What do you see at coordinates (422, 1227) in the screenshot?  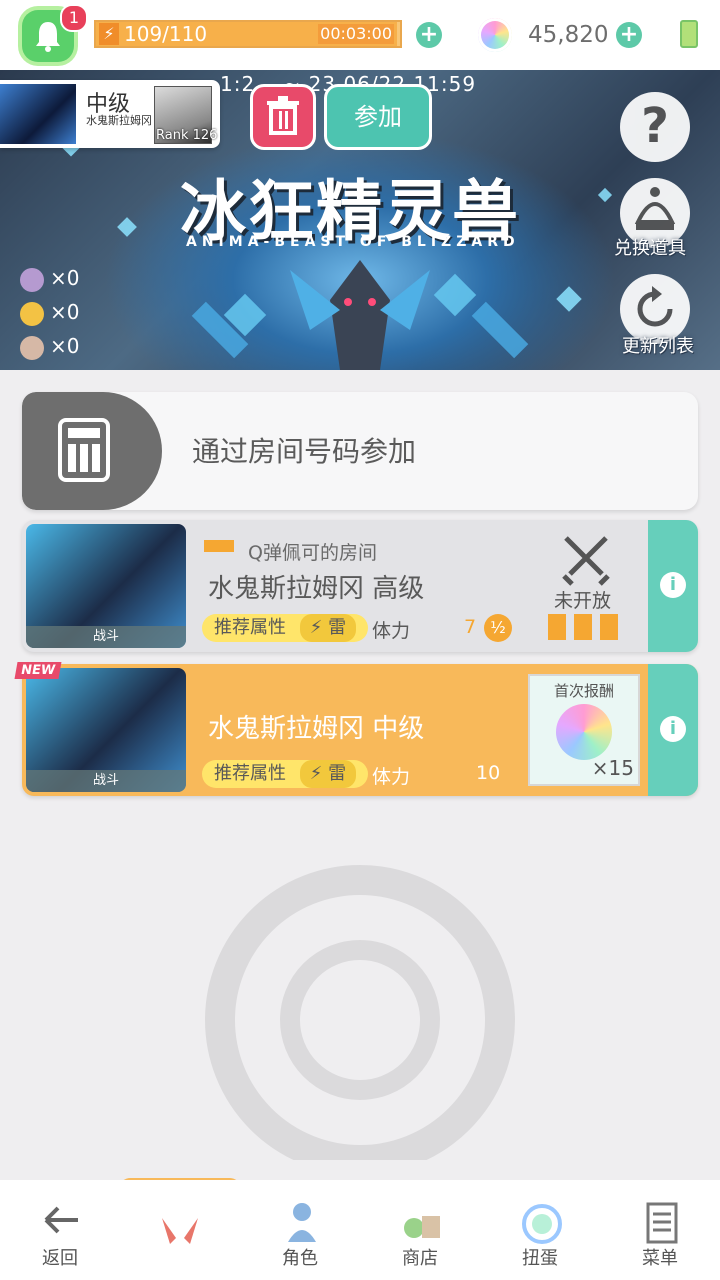 I see `shop-icon` at bounding box center [422, 1227].